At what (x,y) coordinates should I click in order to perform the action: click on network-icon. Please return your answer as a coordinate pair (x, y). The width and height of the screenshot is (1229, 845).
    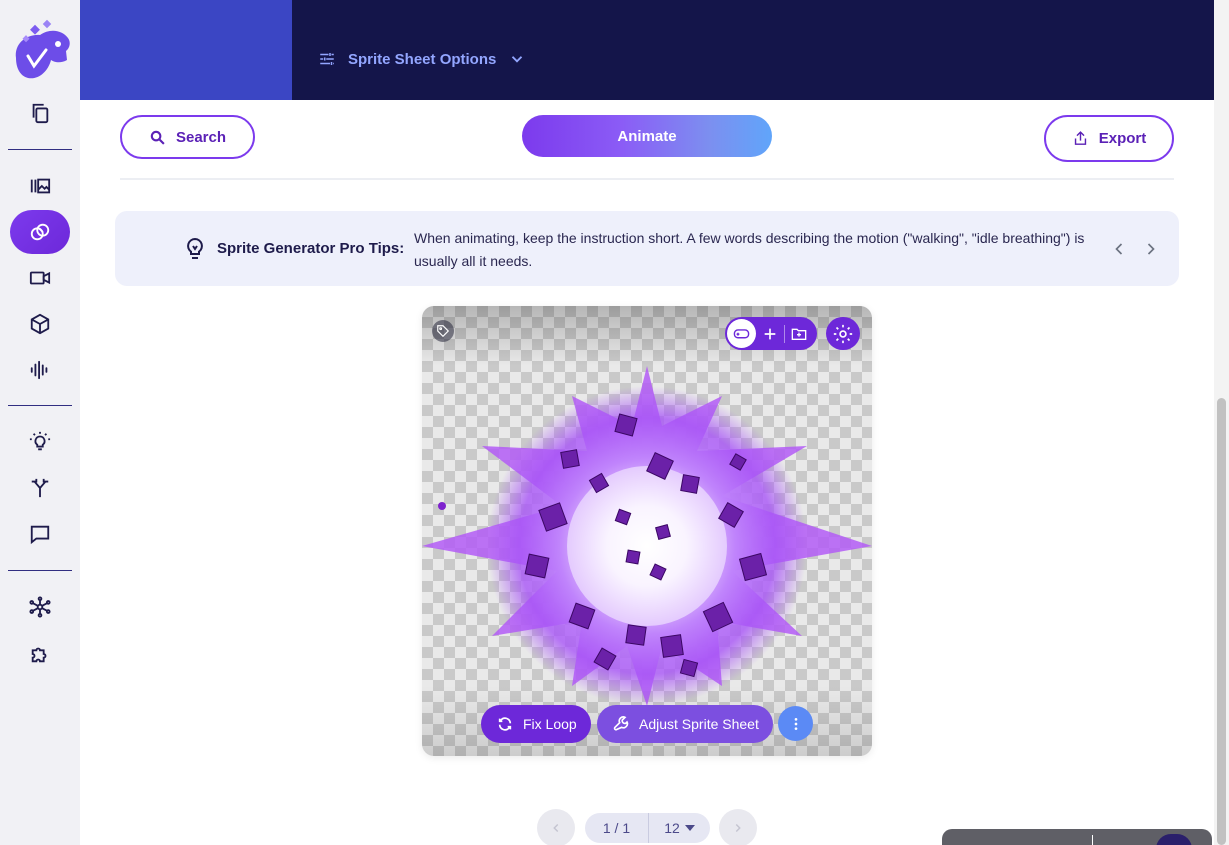
    Looking at the image, I should click on (40, 607).